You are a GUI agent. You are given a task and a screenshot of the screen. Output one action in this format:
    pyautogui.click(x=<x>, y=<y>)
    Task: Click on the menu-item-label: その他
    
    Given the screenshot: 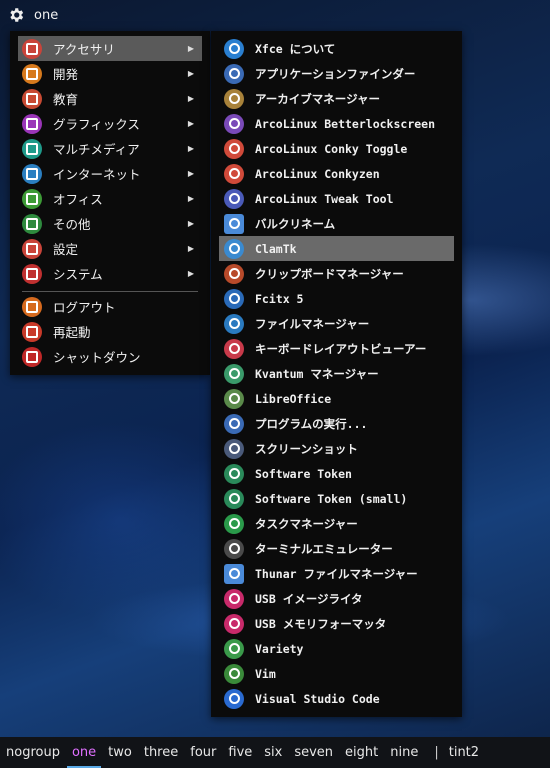 What is the action you would take?
    pyautogui.click(x=72, y=224)
    